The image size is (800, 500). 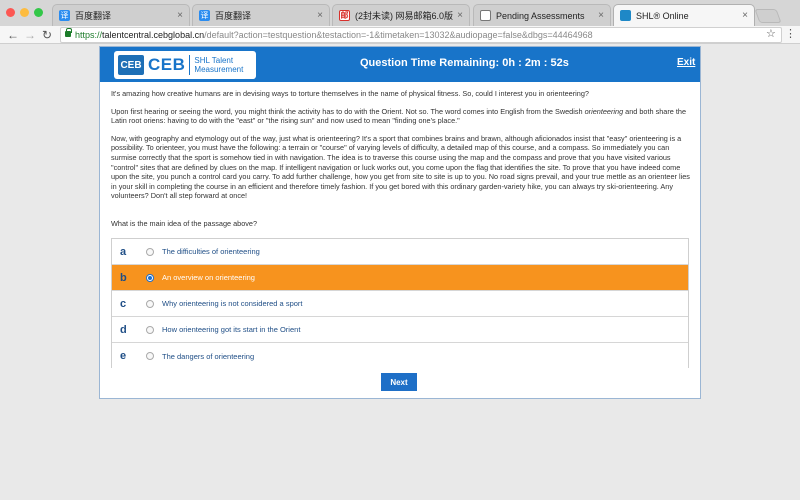 I want to click on tab-title: SHL® Online, so click(x=662, y=15).